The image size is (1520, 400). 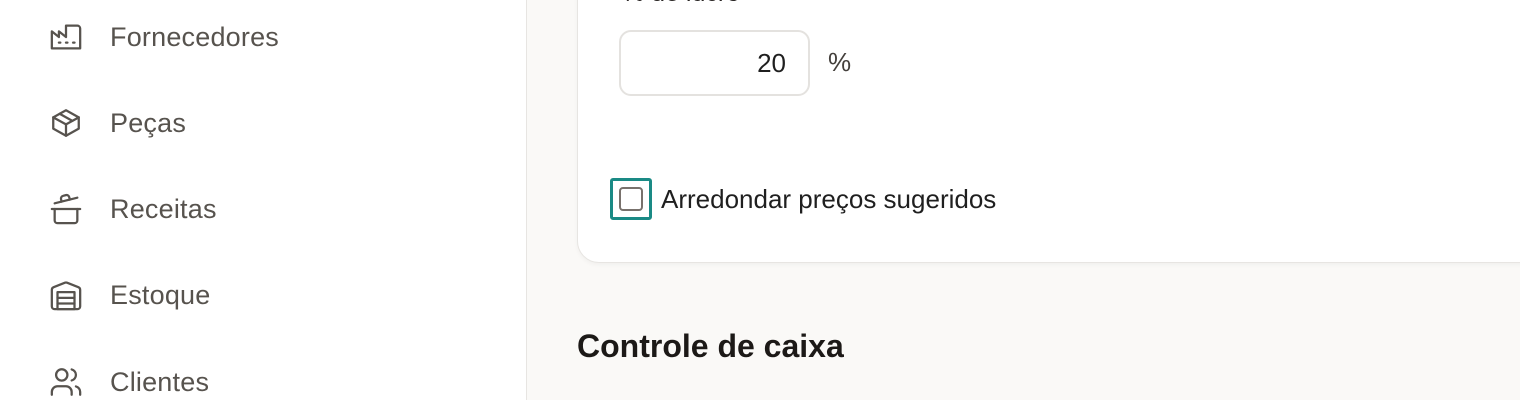 What do you see at coordinates (268, 209) in the screenshot?
I see `sidebar-item-receitas: Receitas` at bounding box center [268, 209].